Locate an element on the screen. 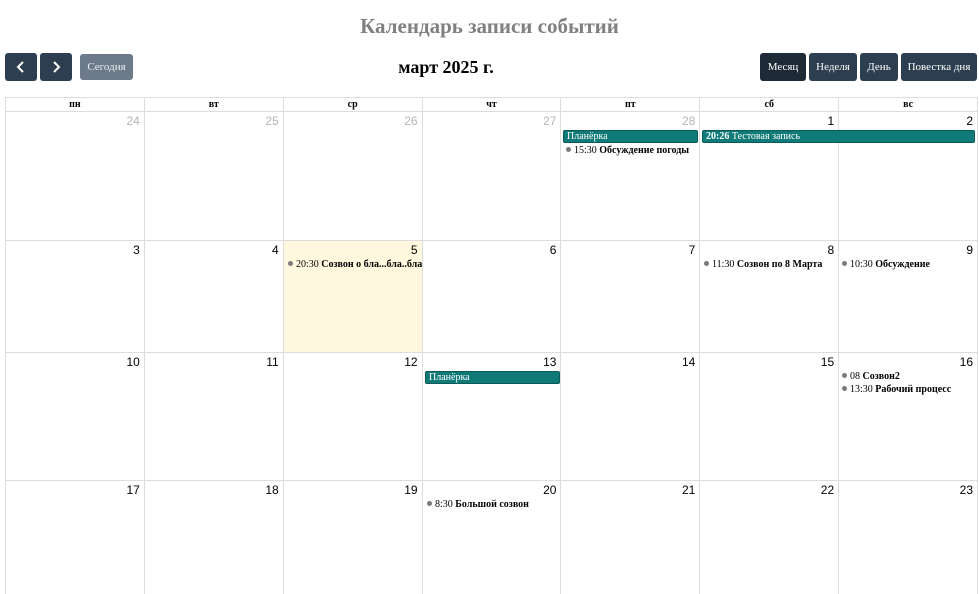 Image resolution: width=979 pixels, height=594 pixels. day-cell: 23 is located at coordinates (909, 537).